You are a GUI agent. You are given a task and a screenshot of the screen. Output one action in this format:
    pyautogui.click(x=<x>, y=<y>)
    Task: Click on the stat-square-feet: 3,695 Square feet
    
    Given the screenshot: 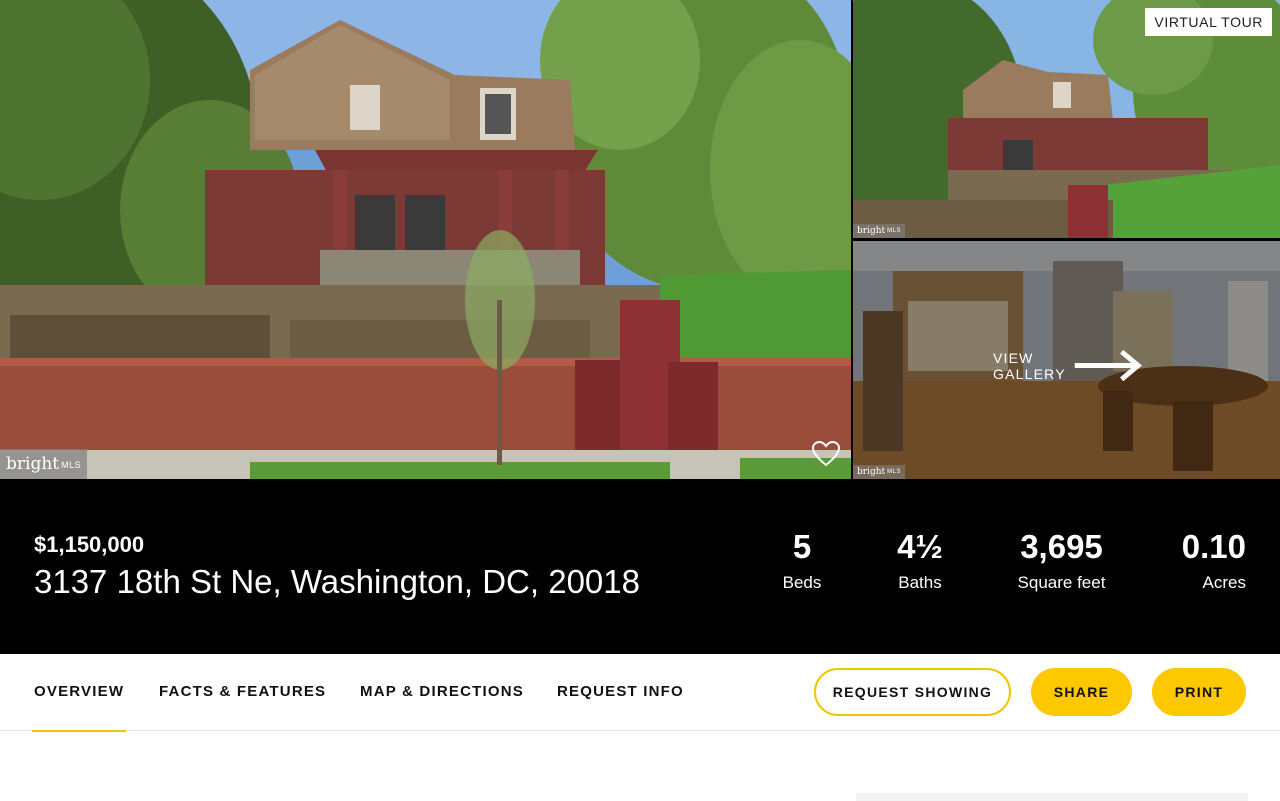 What is the action you would take?
    pyautogui.click(x=1061, y=561)
    